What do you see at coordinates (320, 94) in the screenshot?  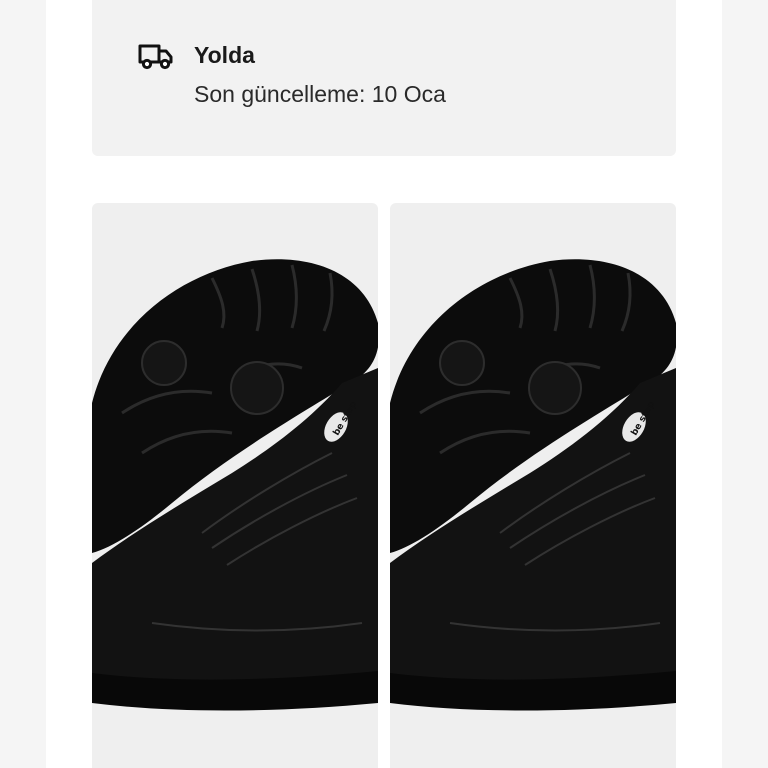 I see `shipment-last-update: Son güncelleme: 10 Oca` at bounding box center [320, 94].